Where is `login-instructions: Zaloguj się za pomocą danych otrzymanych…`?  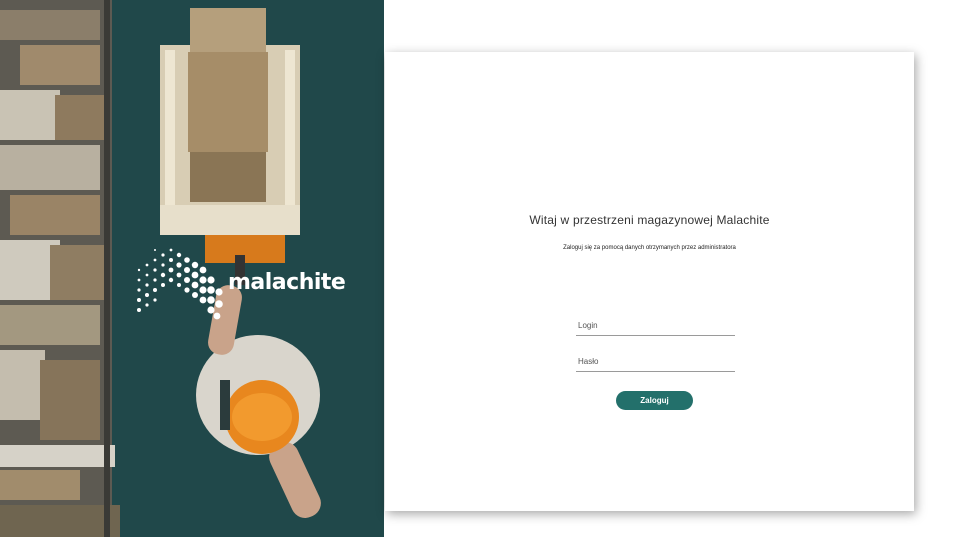
login-instructions: Zaloguj się za pomocą danych otrzymanych… is located at coordinates (649, 248).